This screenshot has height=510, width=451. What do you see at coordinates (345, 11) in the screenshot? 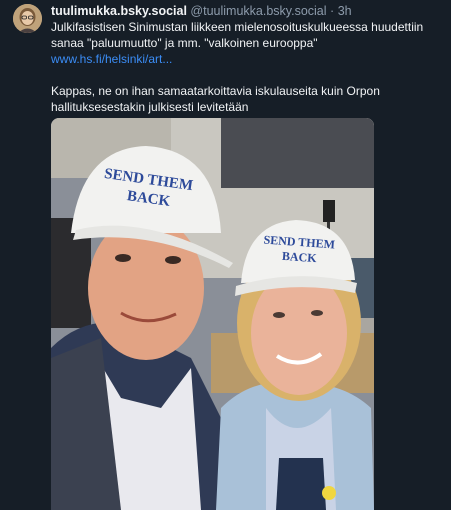
I see `post-timestamp: 3h` at bounding box center [345, 11].